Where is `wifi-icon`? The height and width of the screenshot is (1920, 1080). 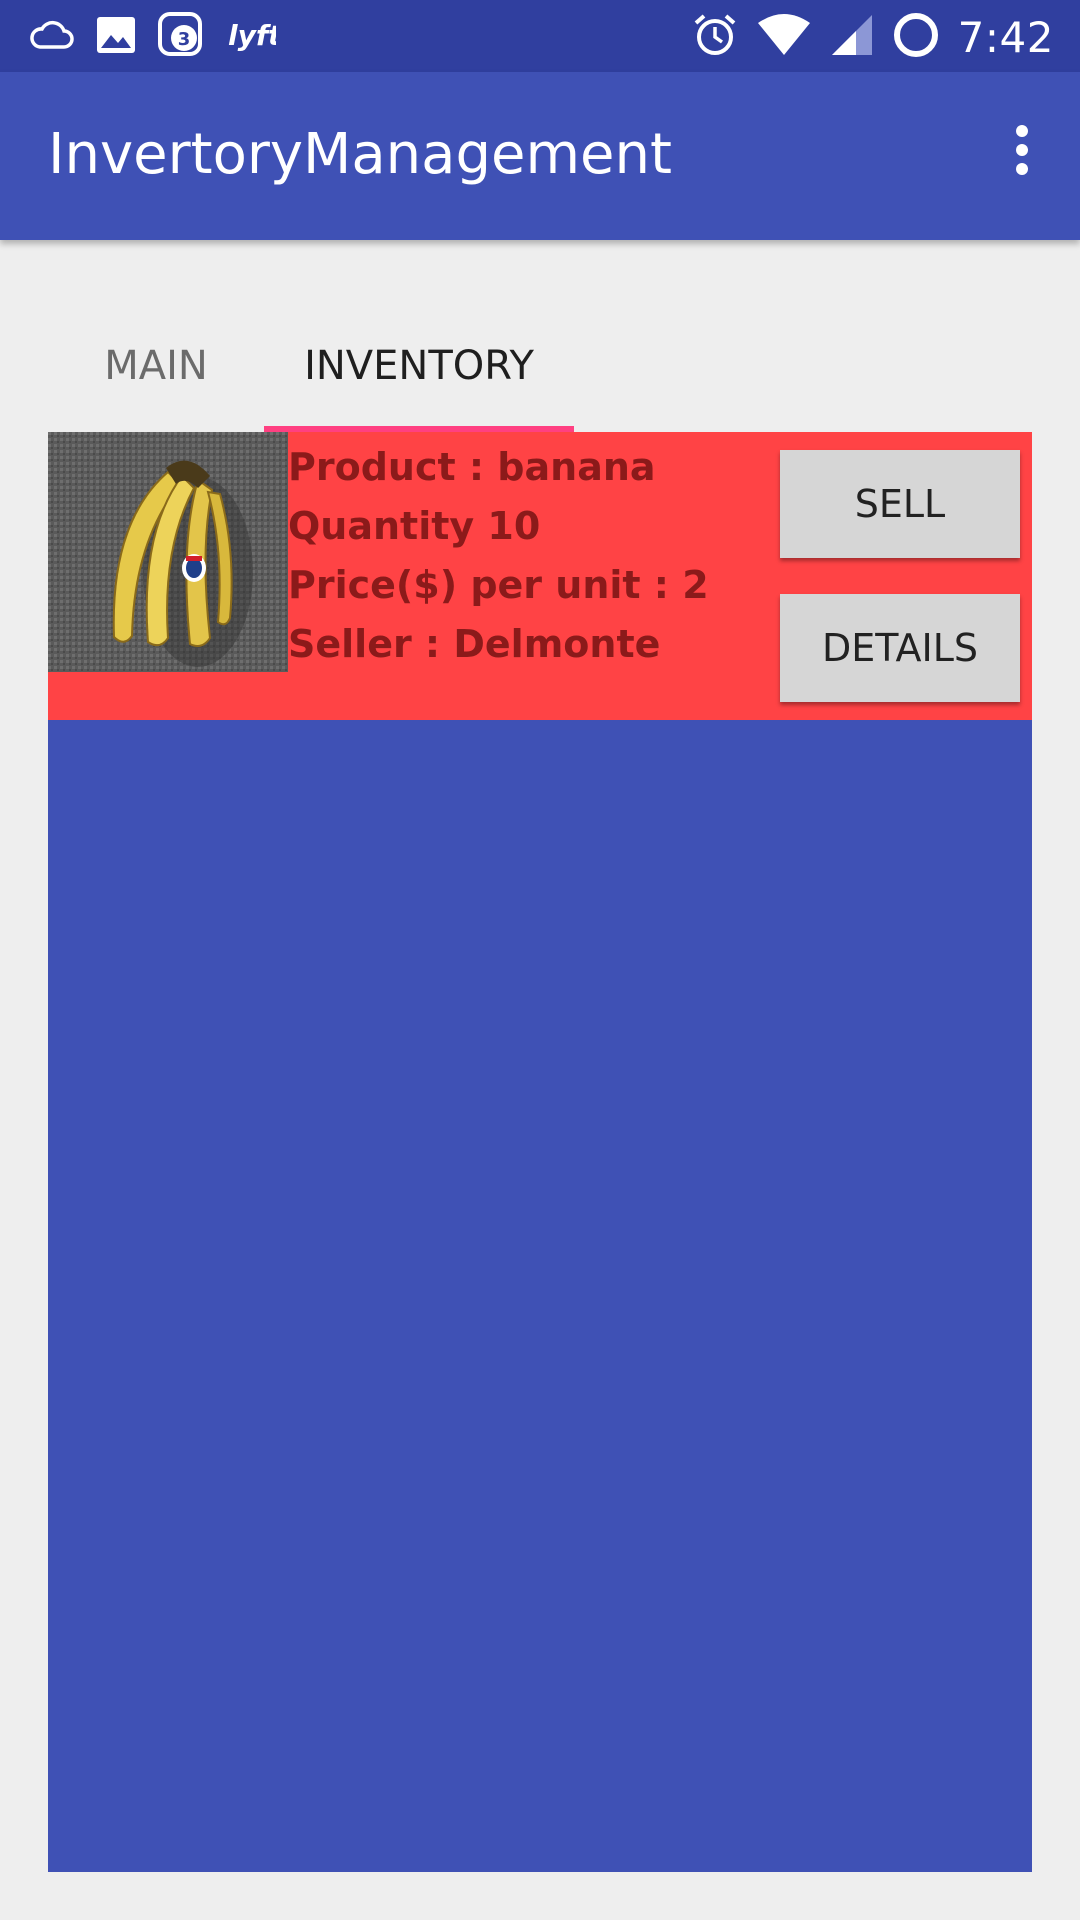
wifi-icon is located at coordinates (784, 37).